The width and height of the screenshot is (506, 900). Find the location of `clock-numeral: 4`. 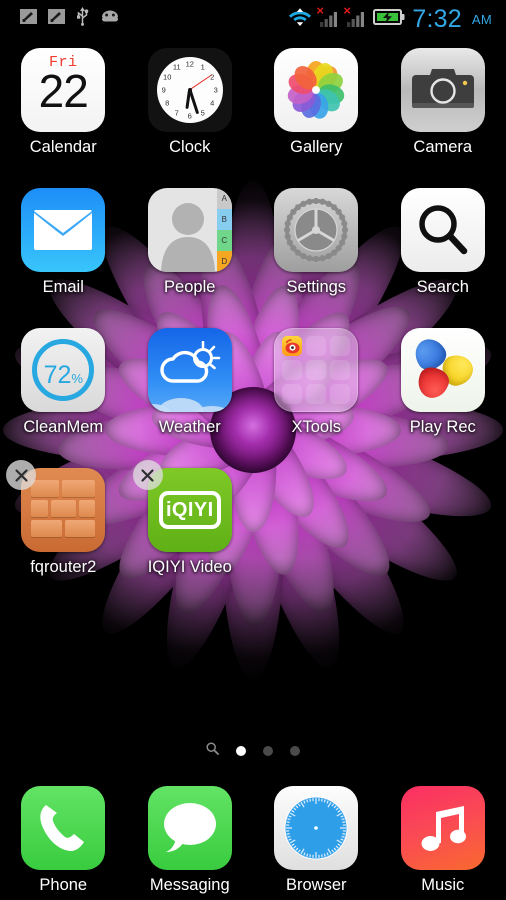

clock-numeral: 4 is located at coordinates (212, 103).